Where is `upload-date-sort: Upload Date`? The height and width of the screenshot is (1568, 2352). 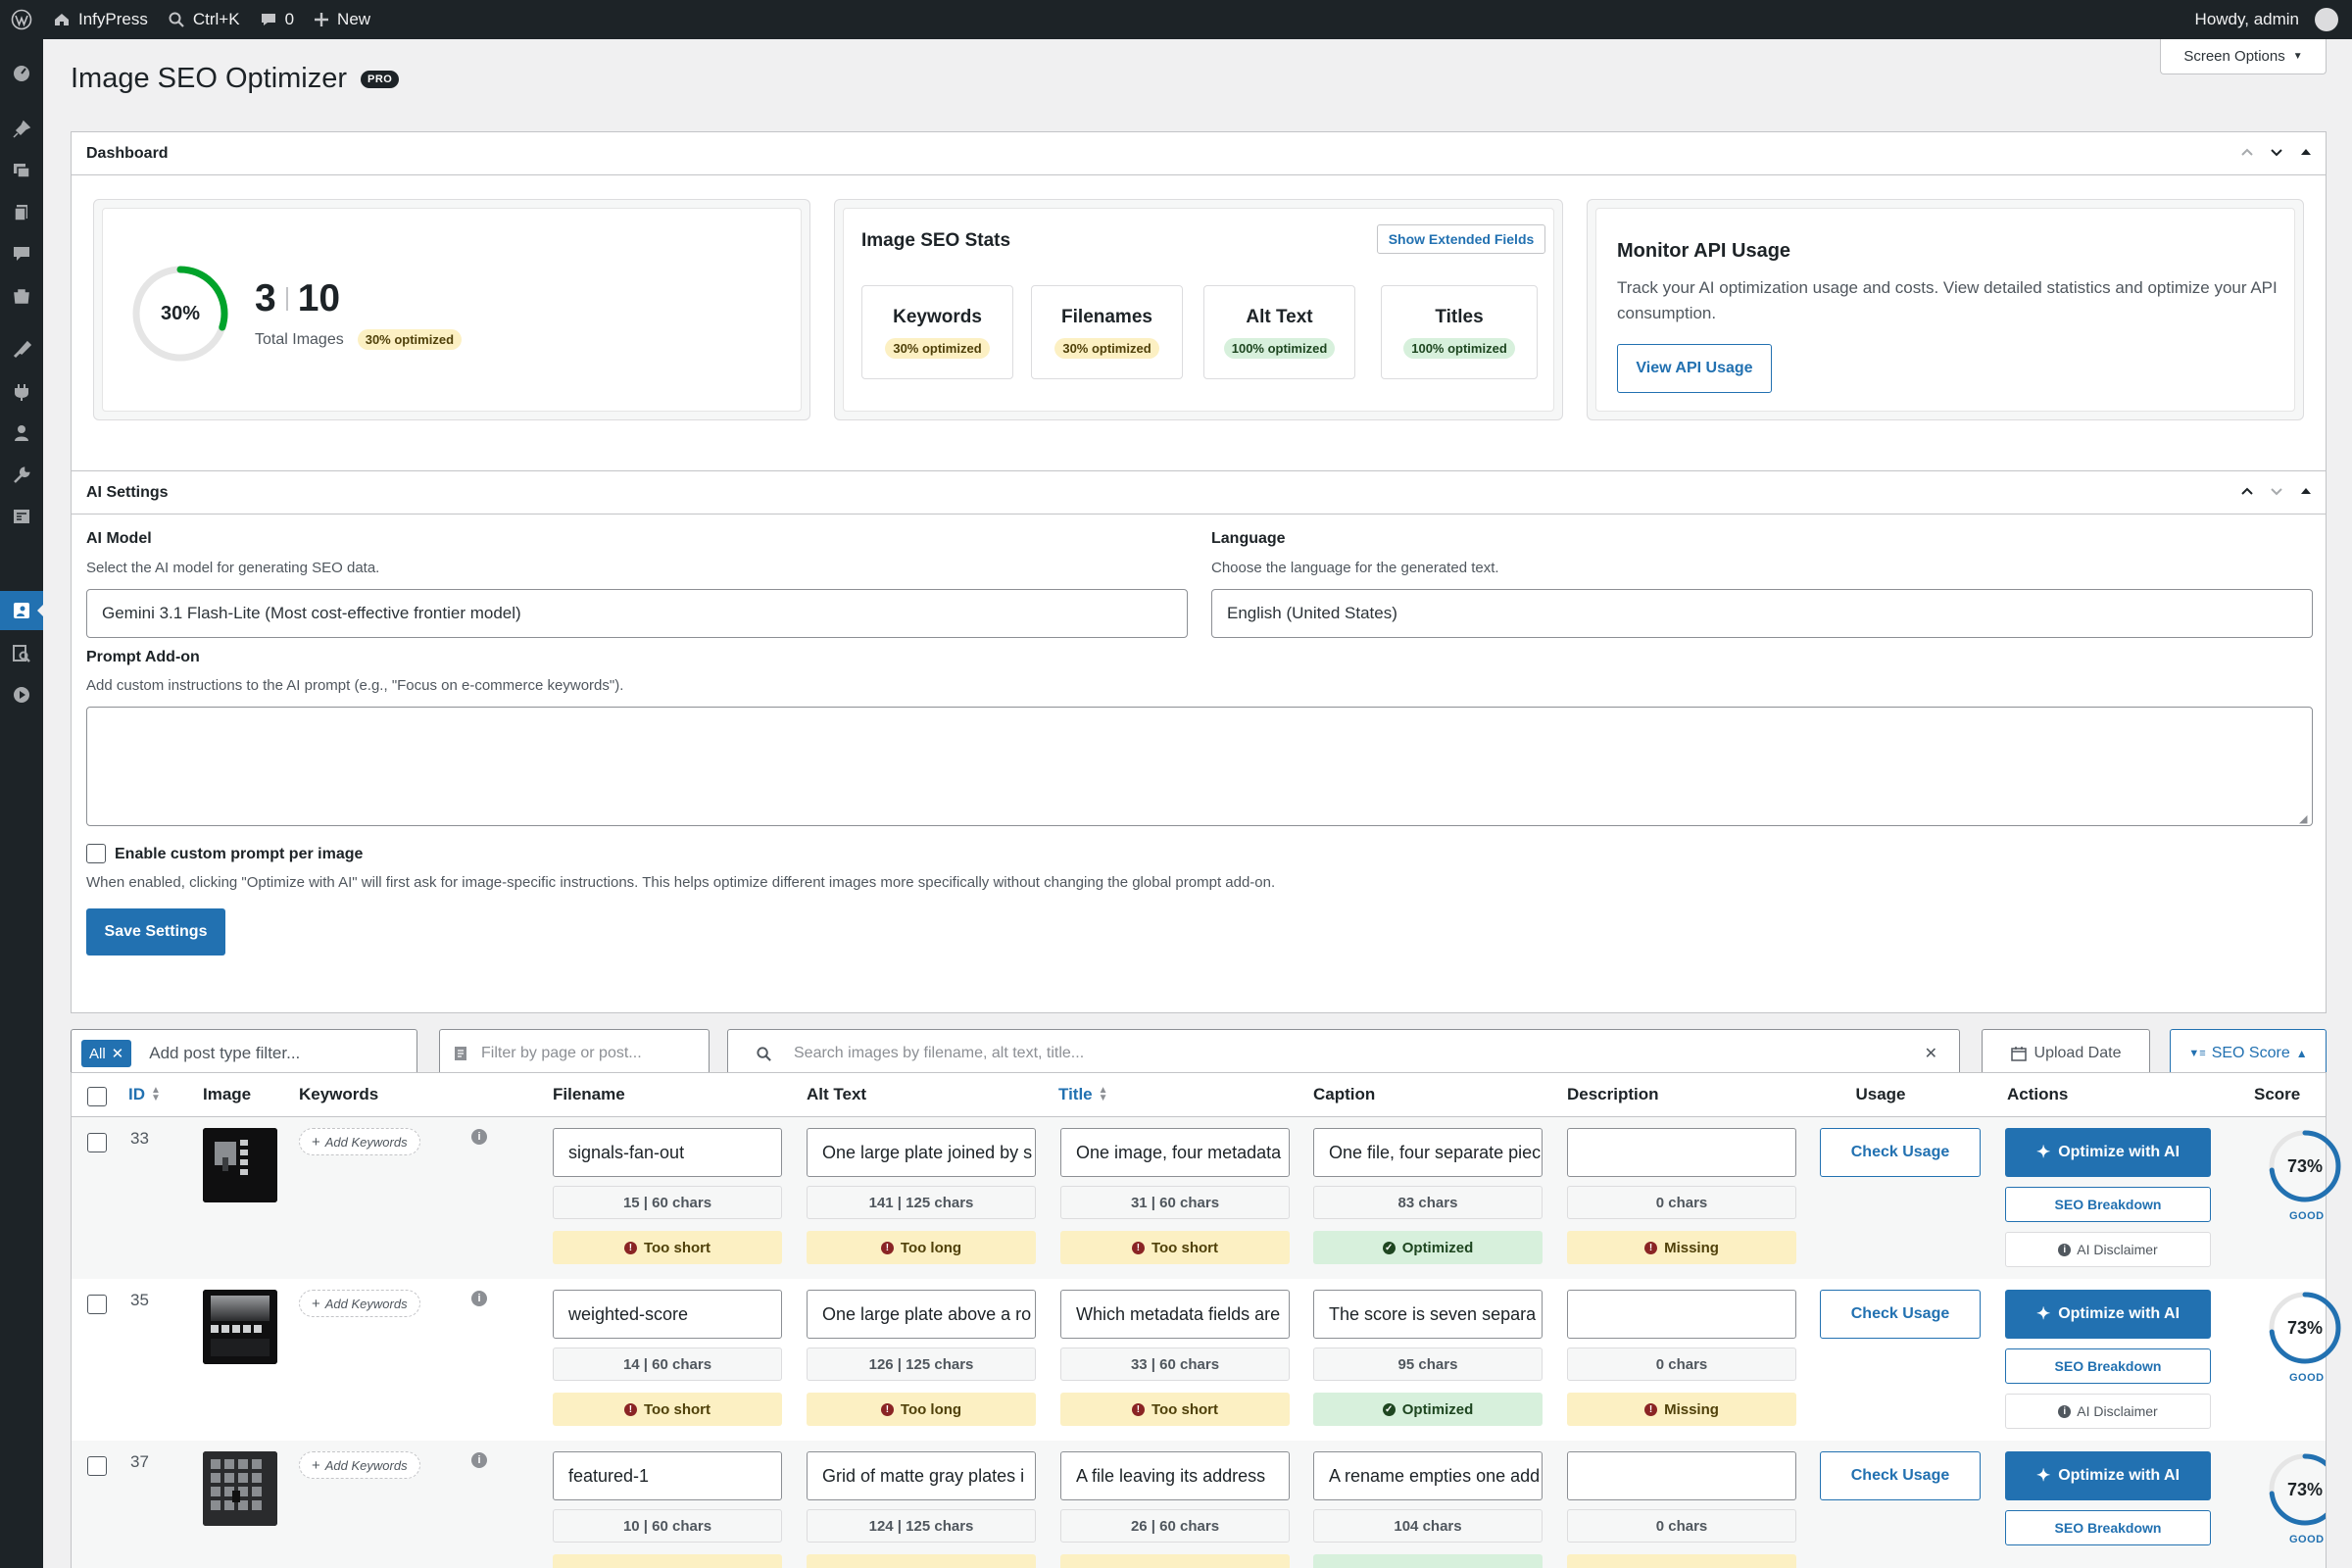
upload-date-sort: Upload Date is located at coordinates (2066, 1053).